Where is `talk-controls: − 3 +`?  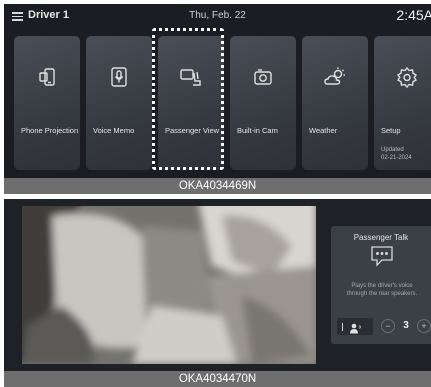 talk-controls: − 3 + is located at coordinates (383, 327).